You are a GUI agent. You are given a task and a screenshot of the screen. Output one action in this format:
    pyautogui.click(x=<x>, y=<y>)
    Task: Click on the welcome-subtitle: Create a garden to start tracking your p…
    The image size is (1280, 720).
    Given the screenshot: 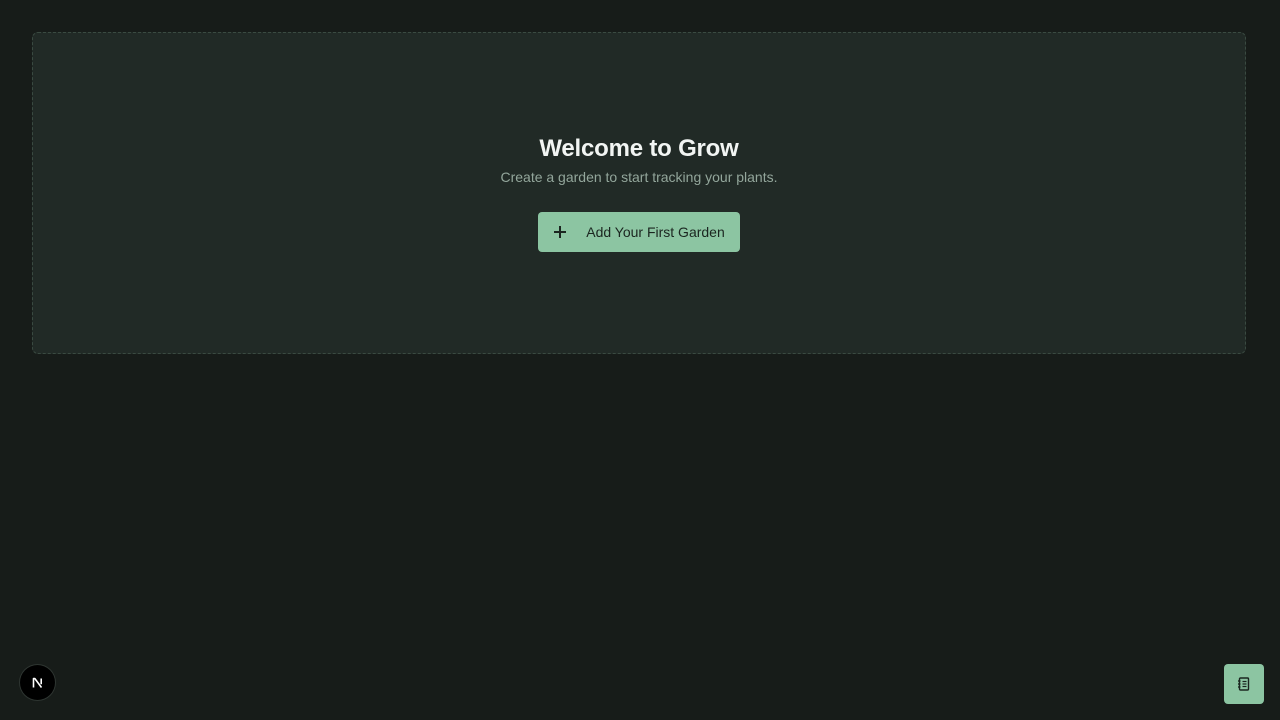 What is the action you would take?
    pyautogui.click(x=639, y=177)
    